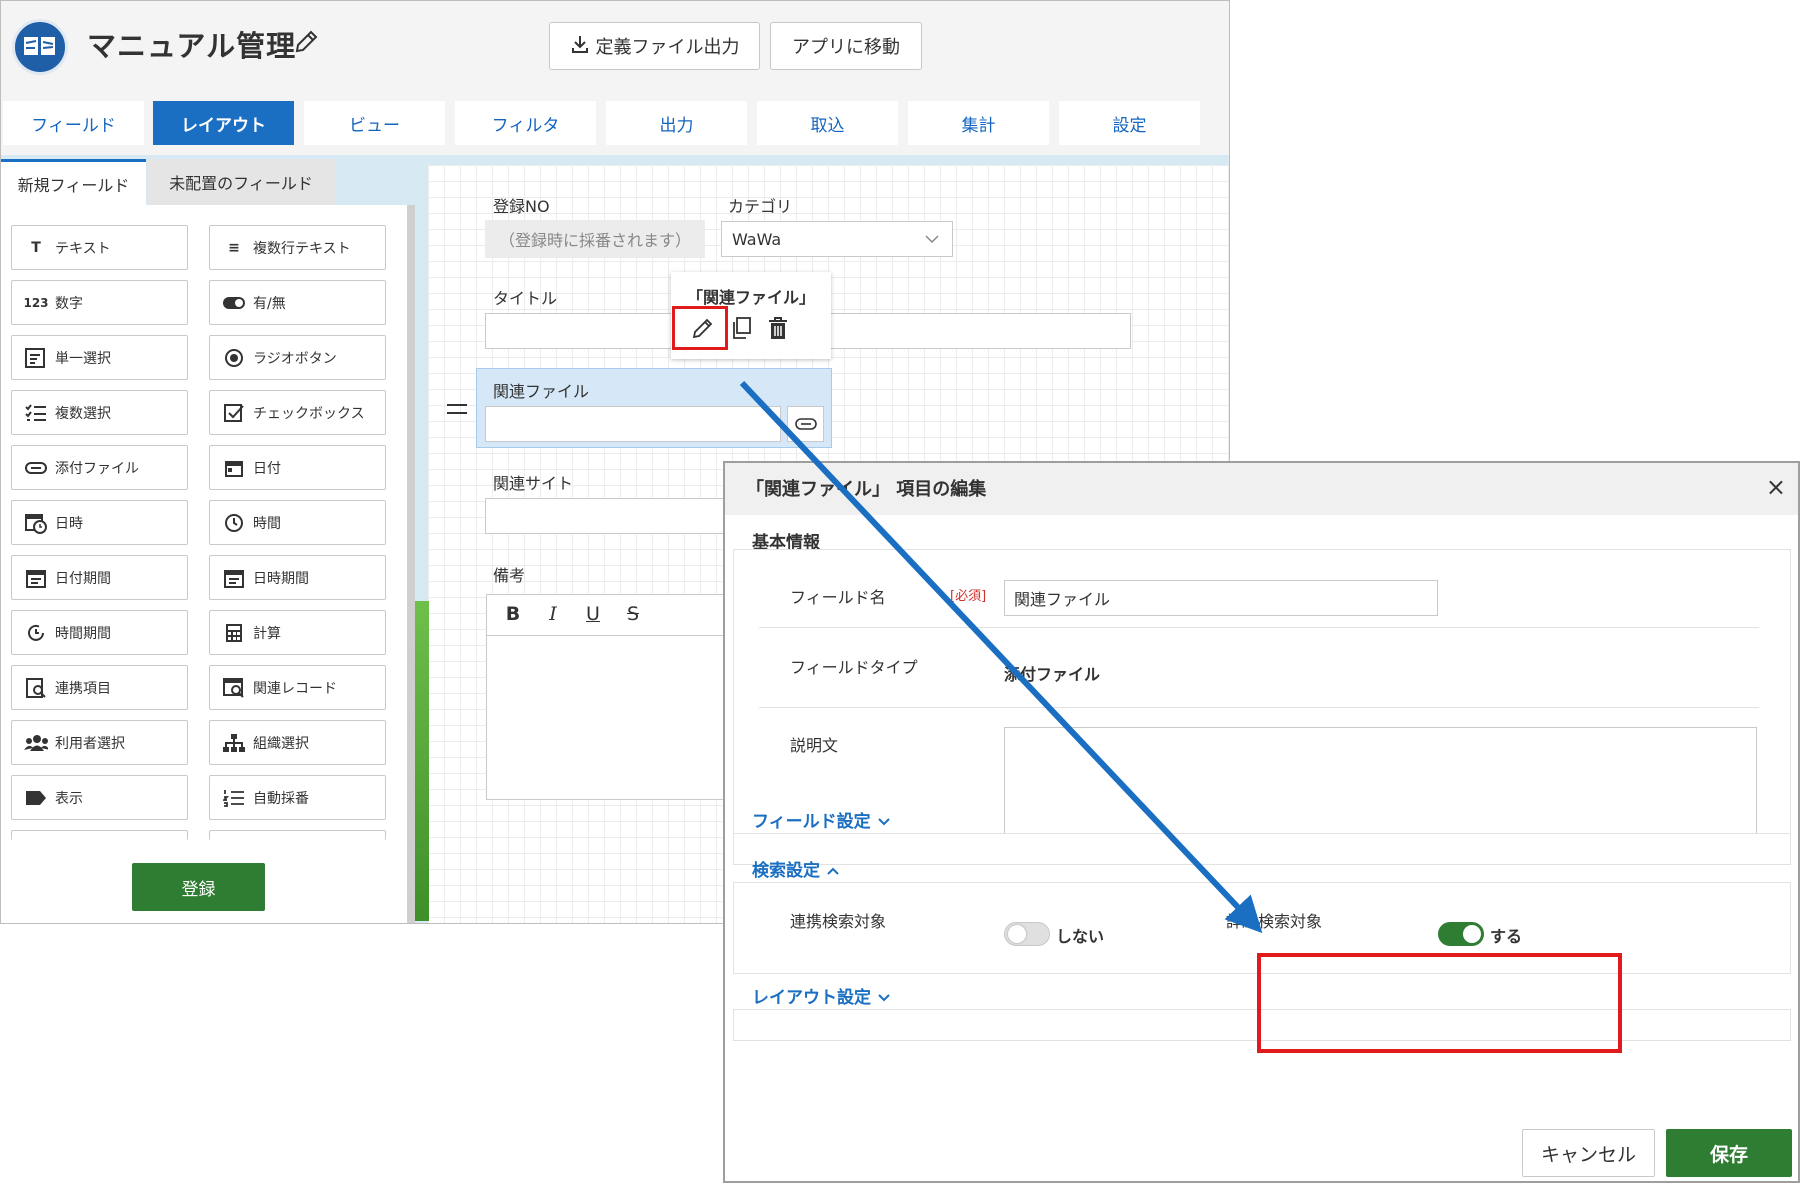 The width and height of the screenshot is (1800, 1183). I want to click on field-label: 計算, so click(267, 633).